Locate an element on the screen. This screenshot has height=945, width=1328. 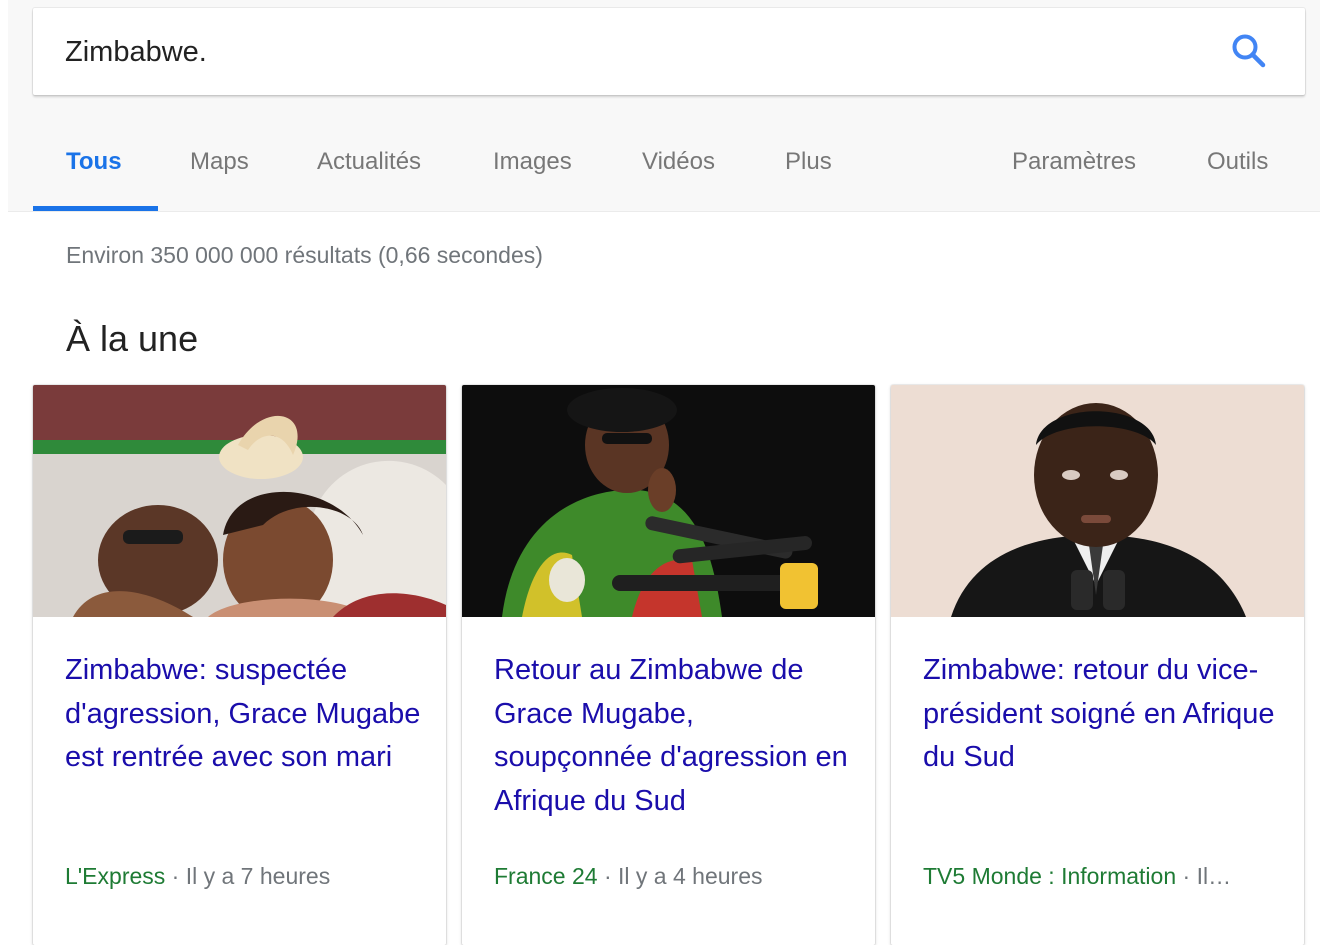
header-margin-right is located at coordinates (1324, 106).